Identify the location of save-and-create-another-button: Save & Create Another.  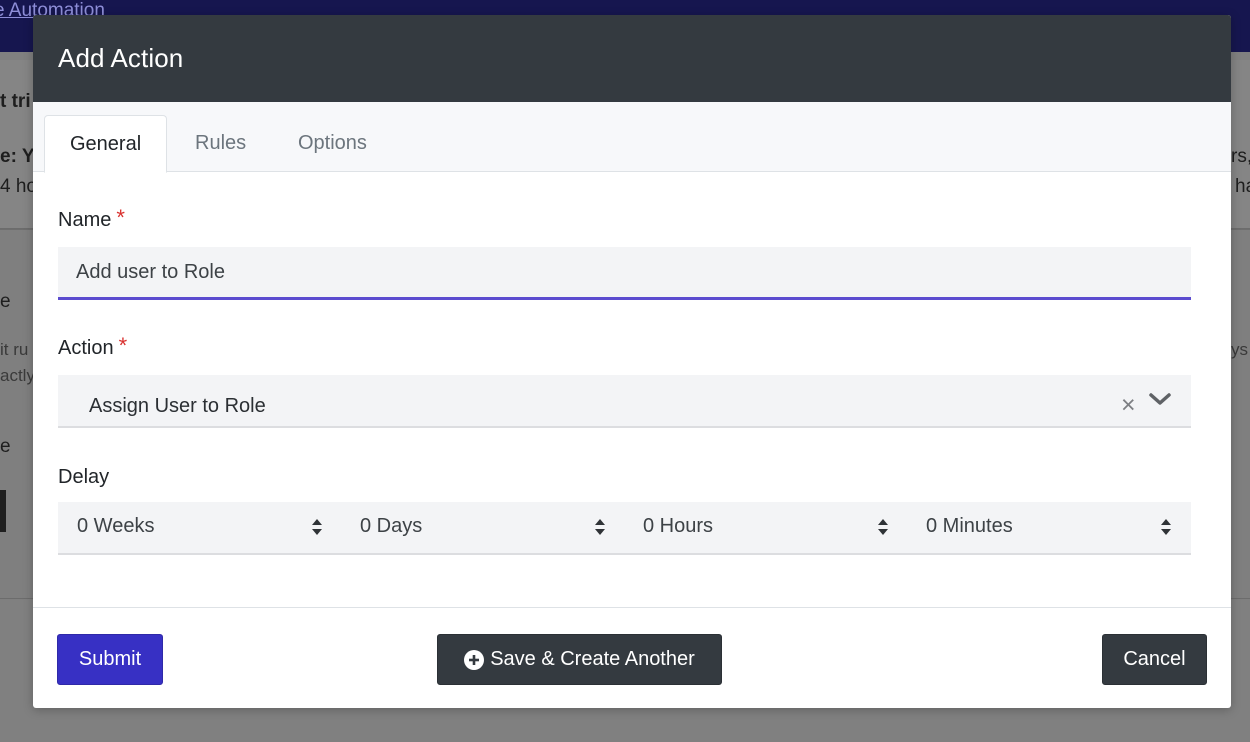
(579, 659).